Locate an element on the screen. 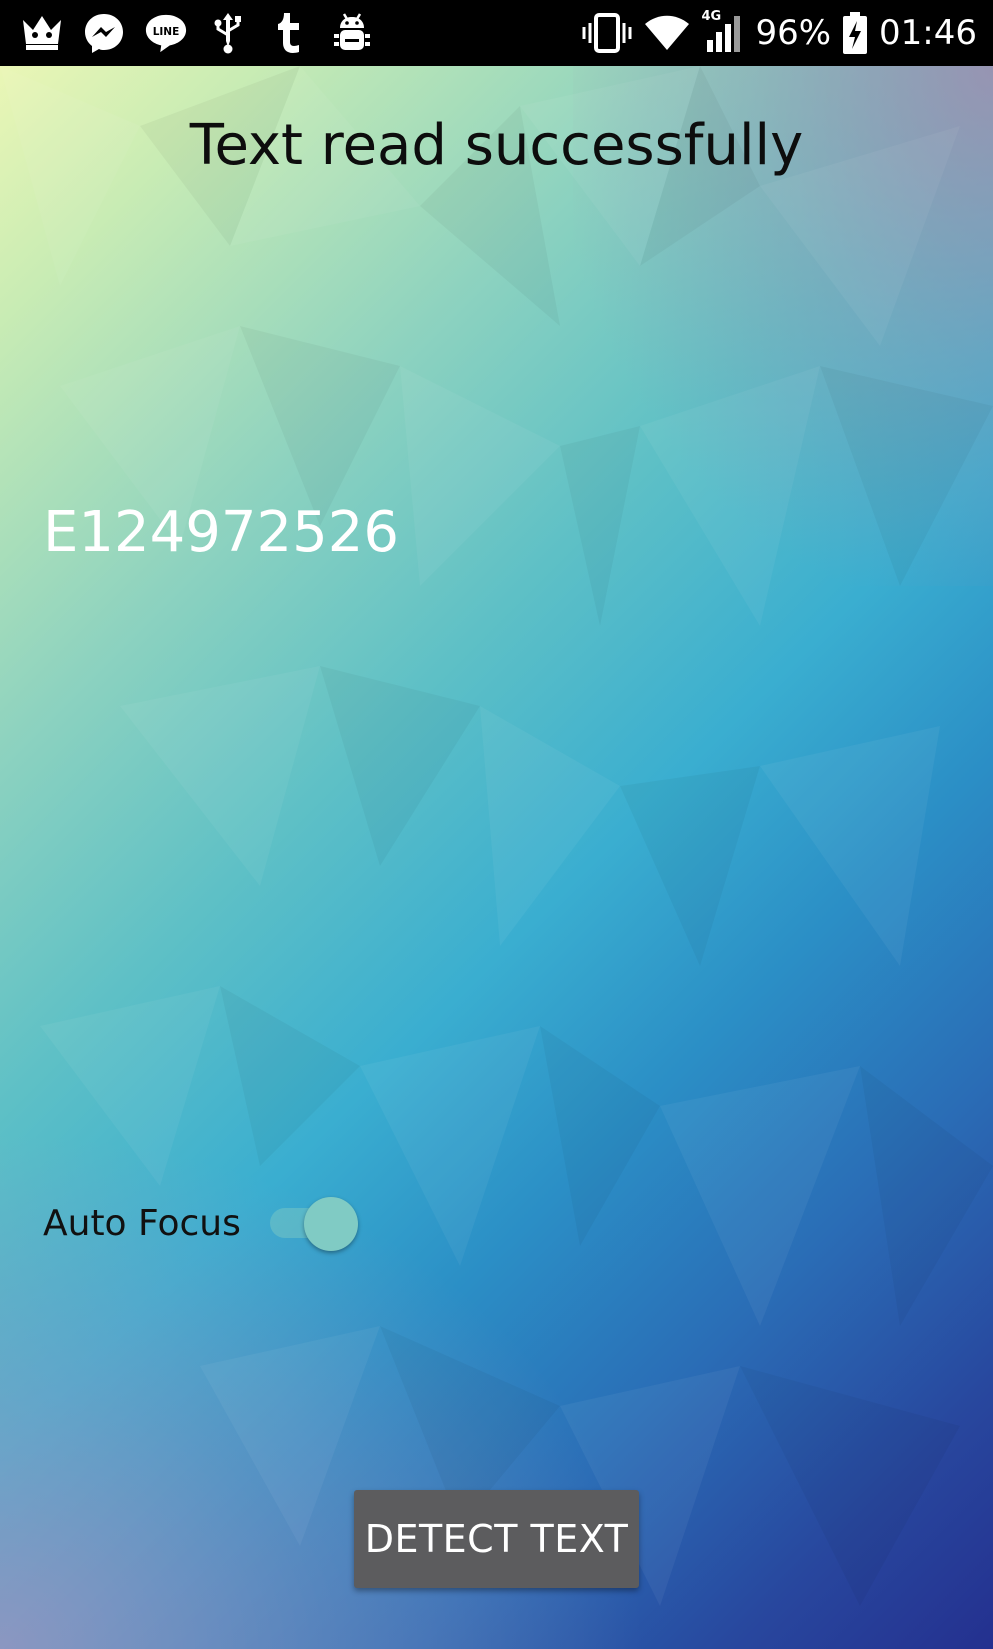 This screenshot has width=993, height=1649. tumblr-icon is located at coordinates (290, 33).